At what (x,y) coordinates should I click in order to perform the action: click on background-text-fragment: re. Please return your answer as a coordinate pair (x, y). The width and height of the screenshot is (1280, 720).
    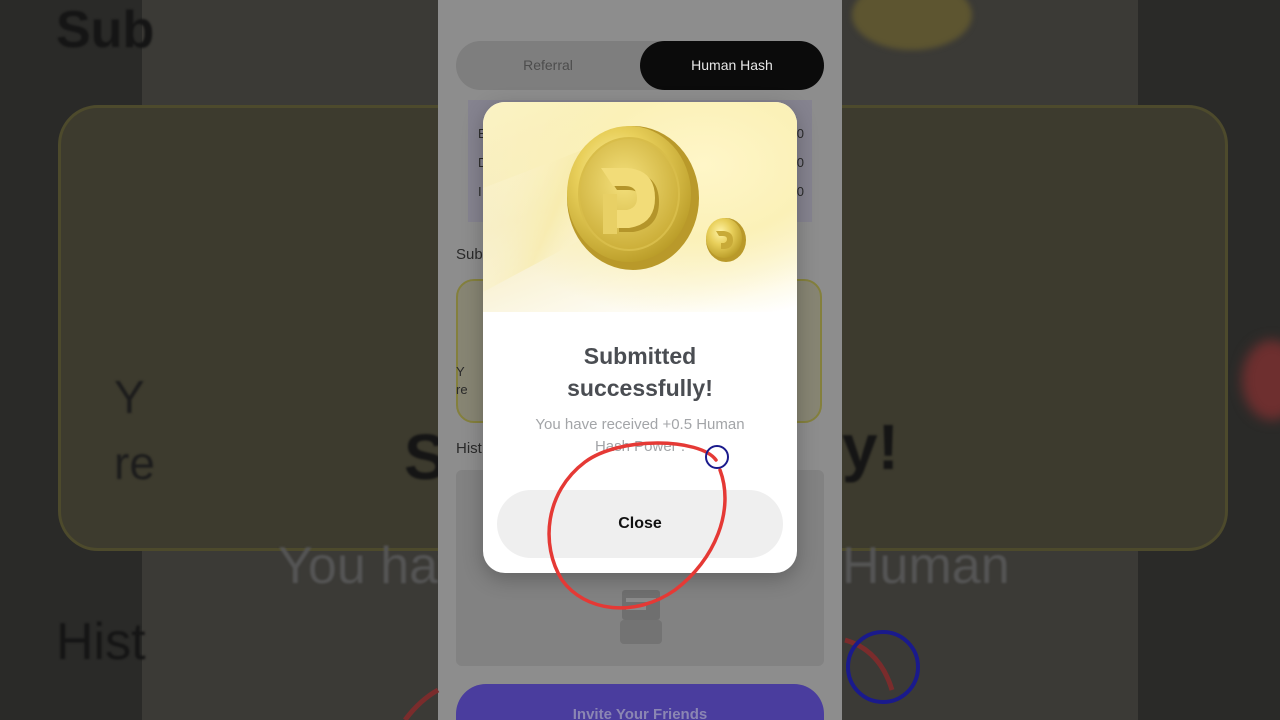
    Looking at the image, I should click on (134, 463).